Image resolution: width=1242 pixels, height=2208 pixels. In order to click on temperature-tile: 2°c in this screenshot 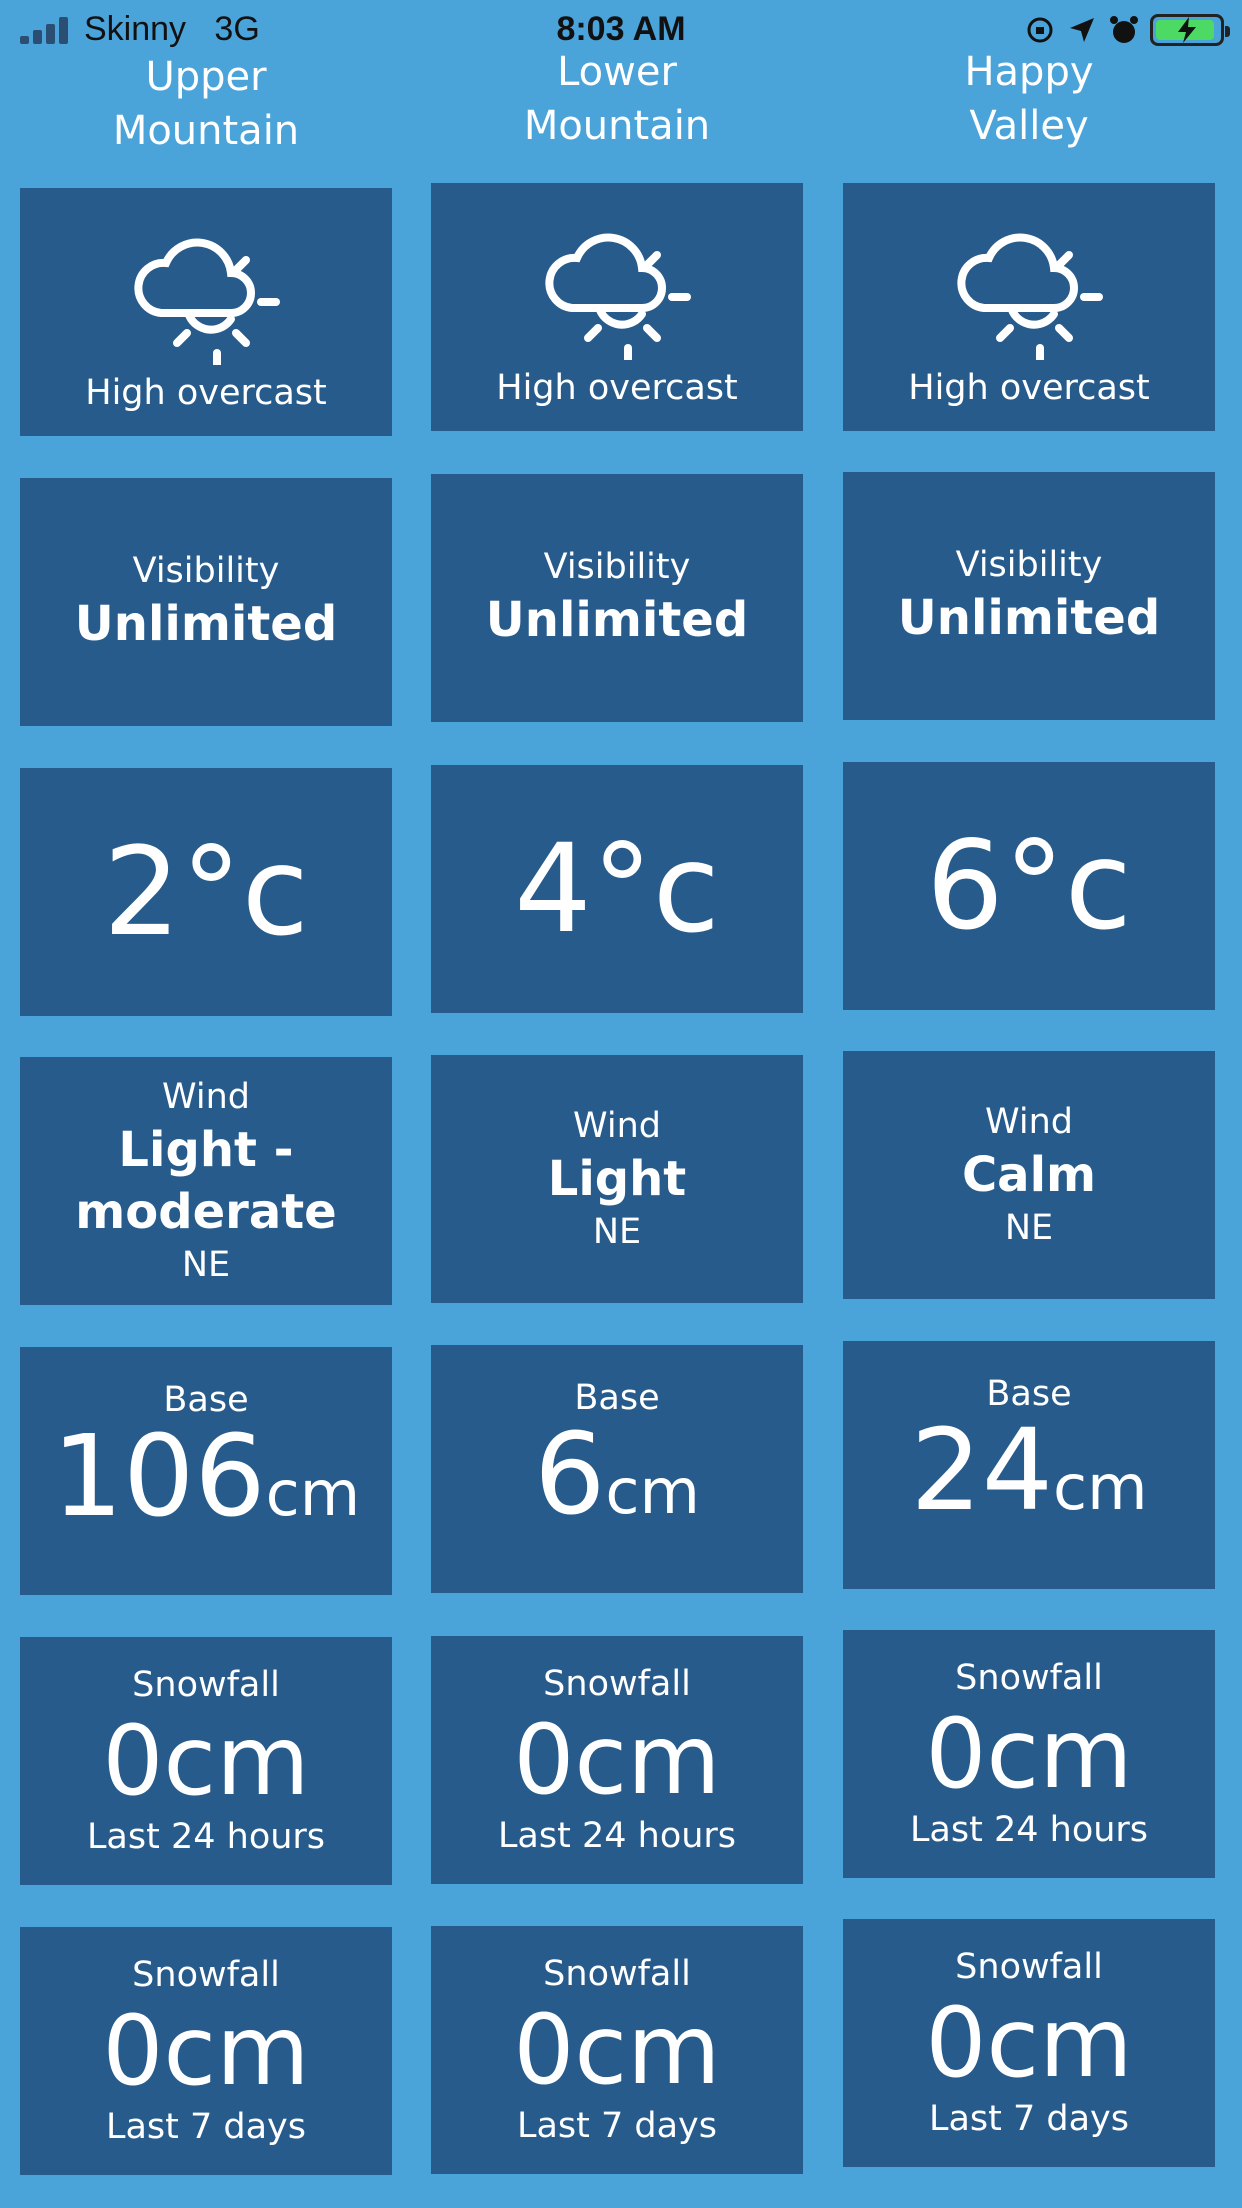, I will do `click(206, 892)`.